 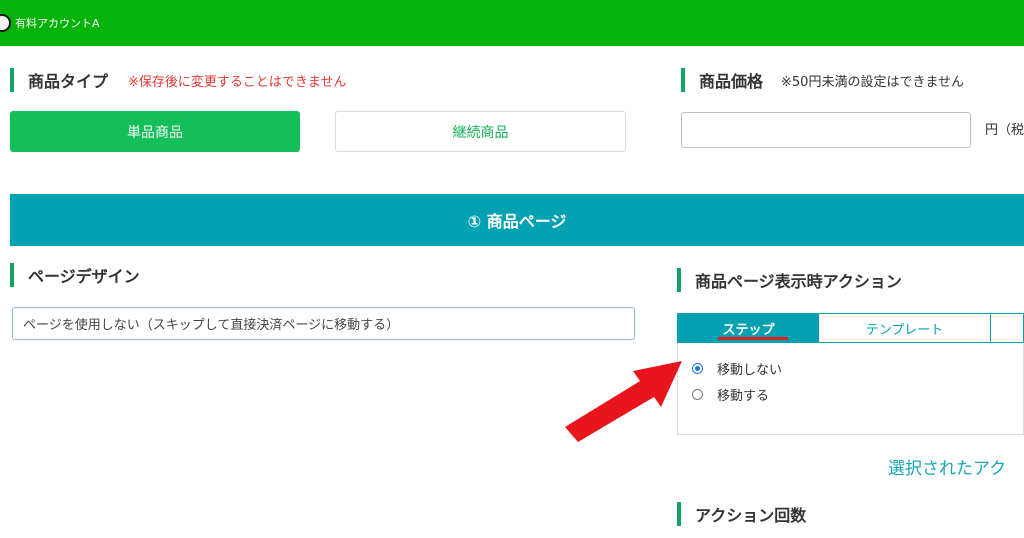 I want to click on action-count-title: アクション回数, so click(x=751, y=515).